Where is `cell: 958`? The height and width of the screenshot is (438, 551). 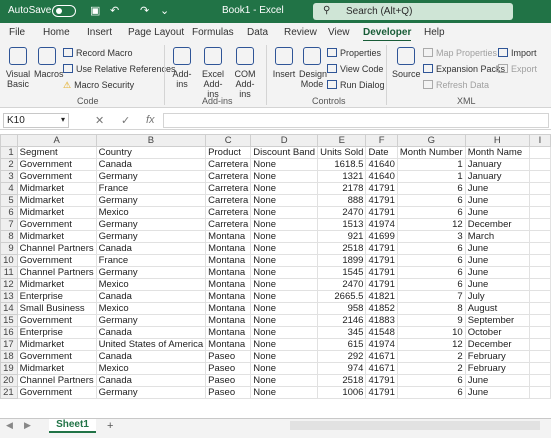
cell: 958 is located at coordinates (342, 308).